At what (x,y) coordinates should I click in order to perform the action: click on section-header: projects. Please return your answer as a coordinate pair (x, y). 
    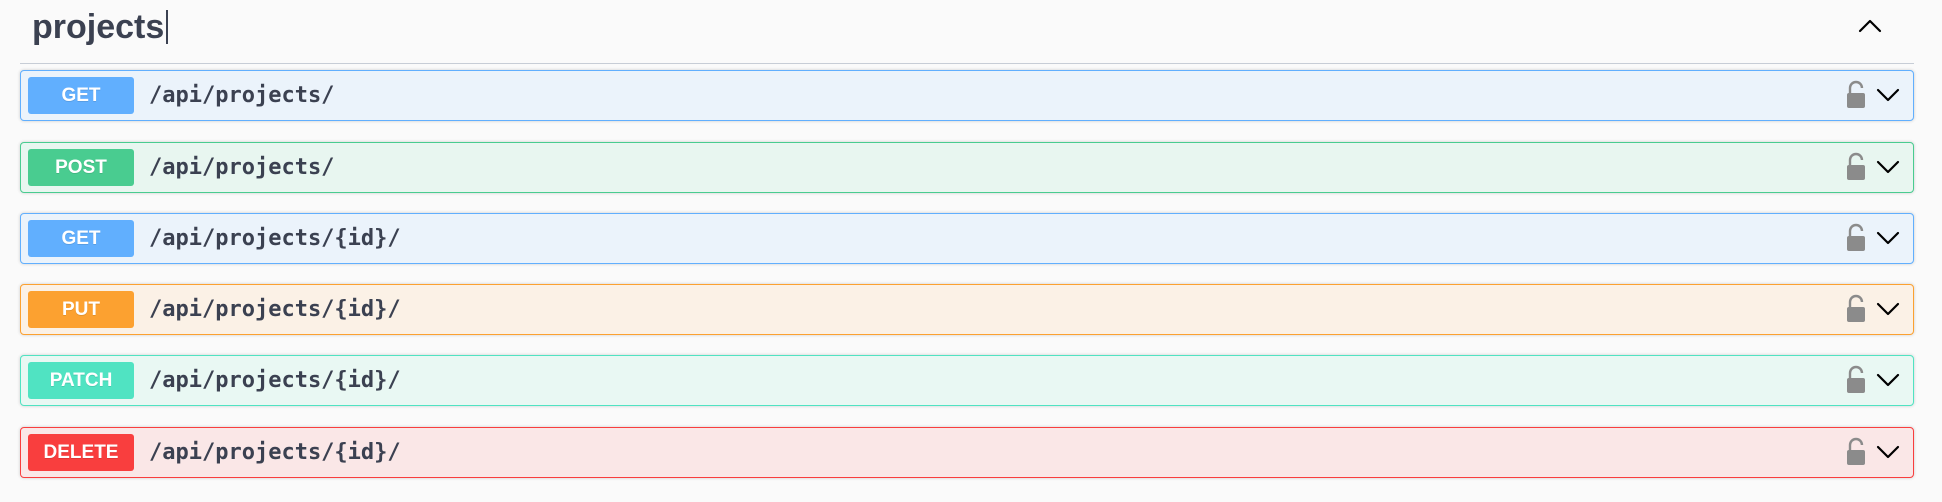
    Looking at the image, I should click on (967, 32).